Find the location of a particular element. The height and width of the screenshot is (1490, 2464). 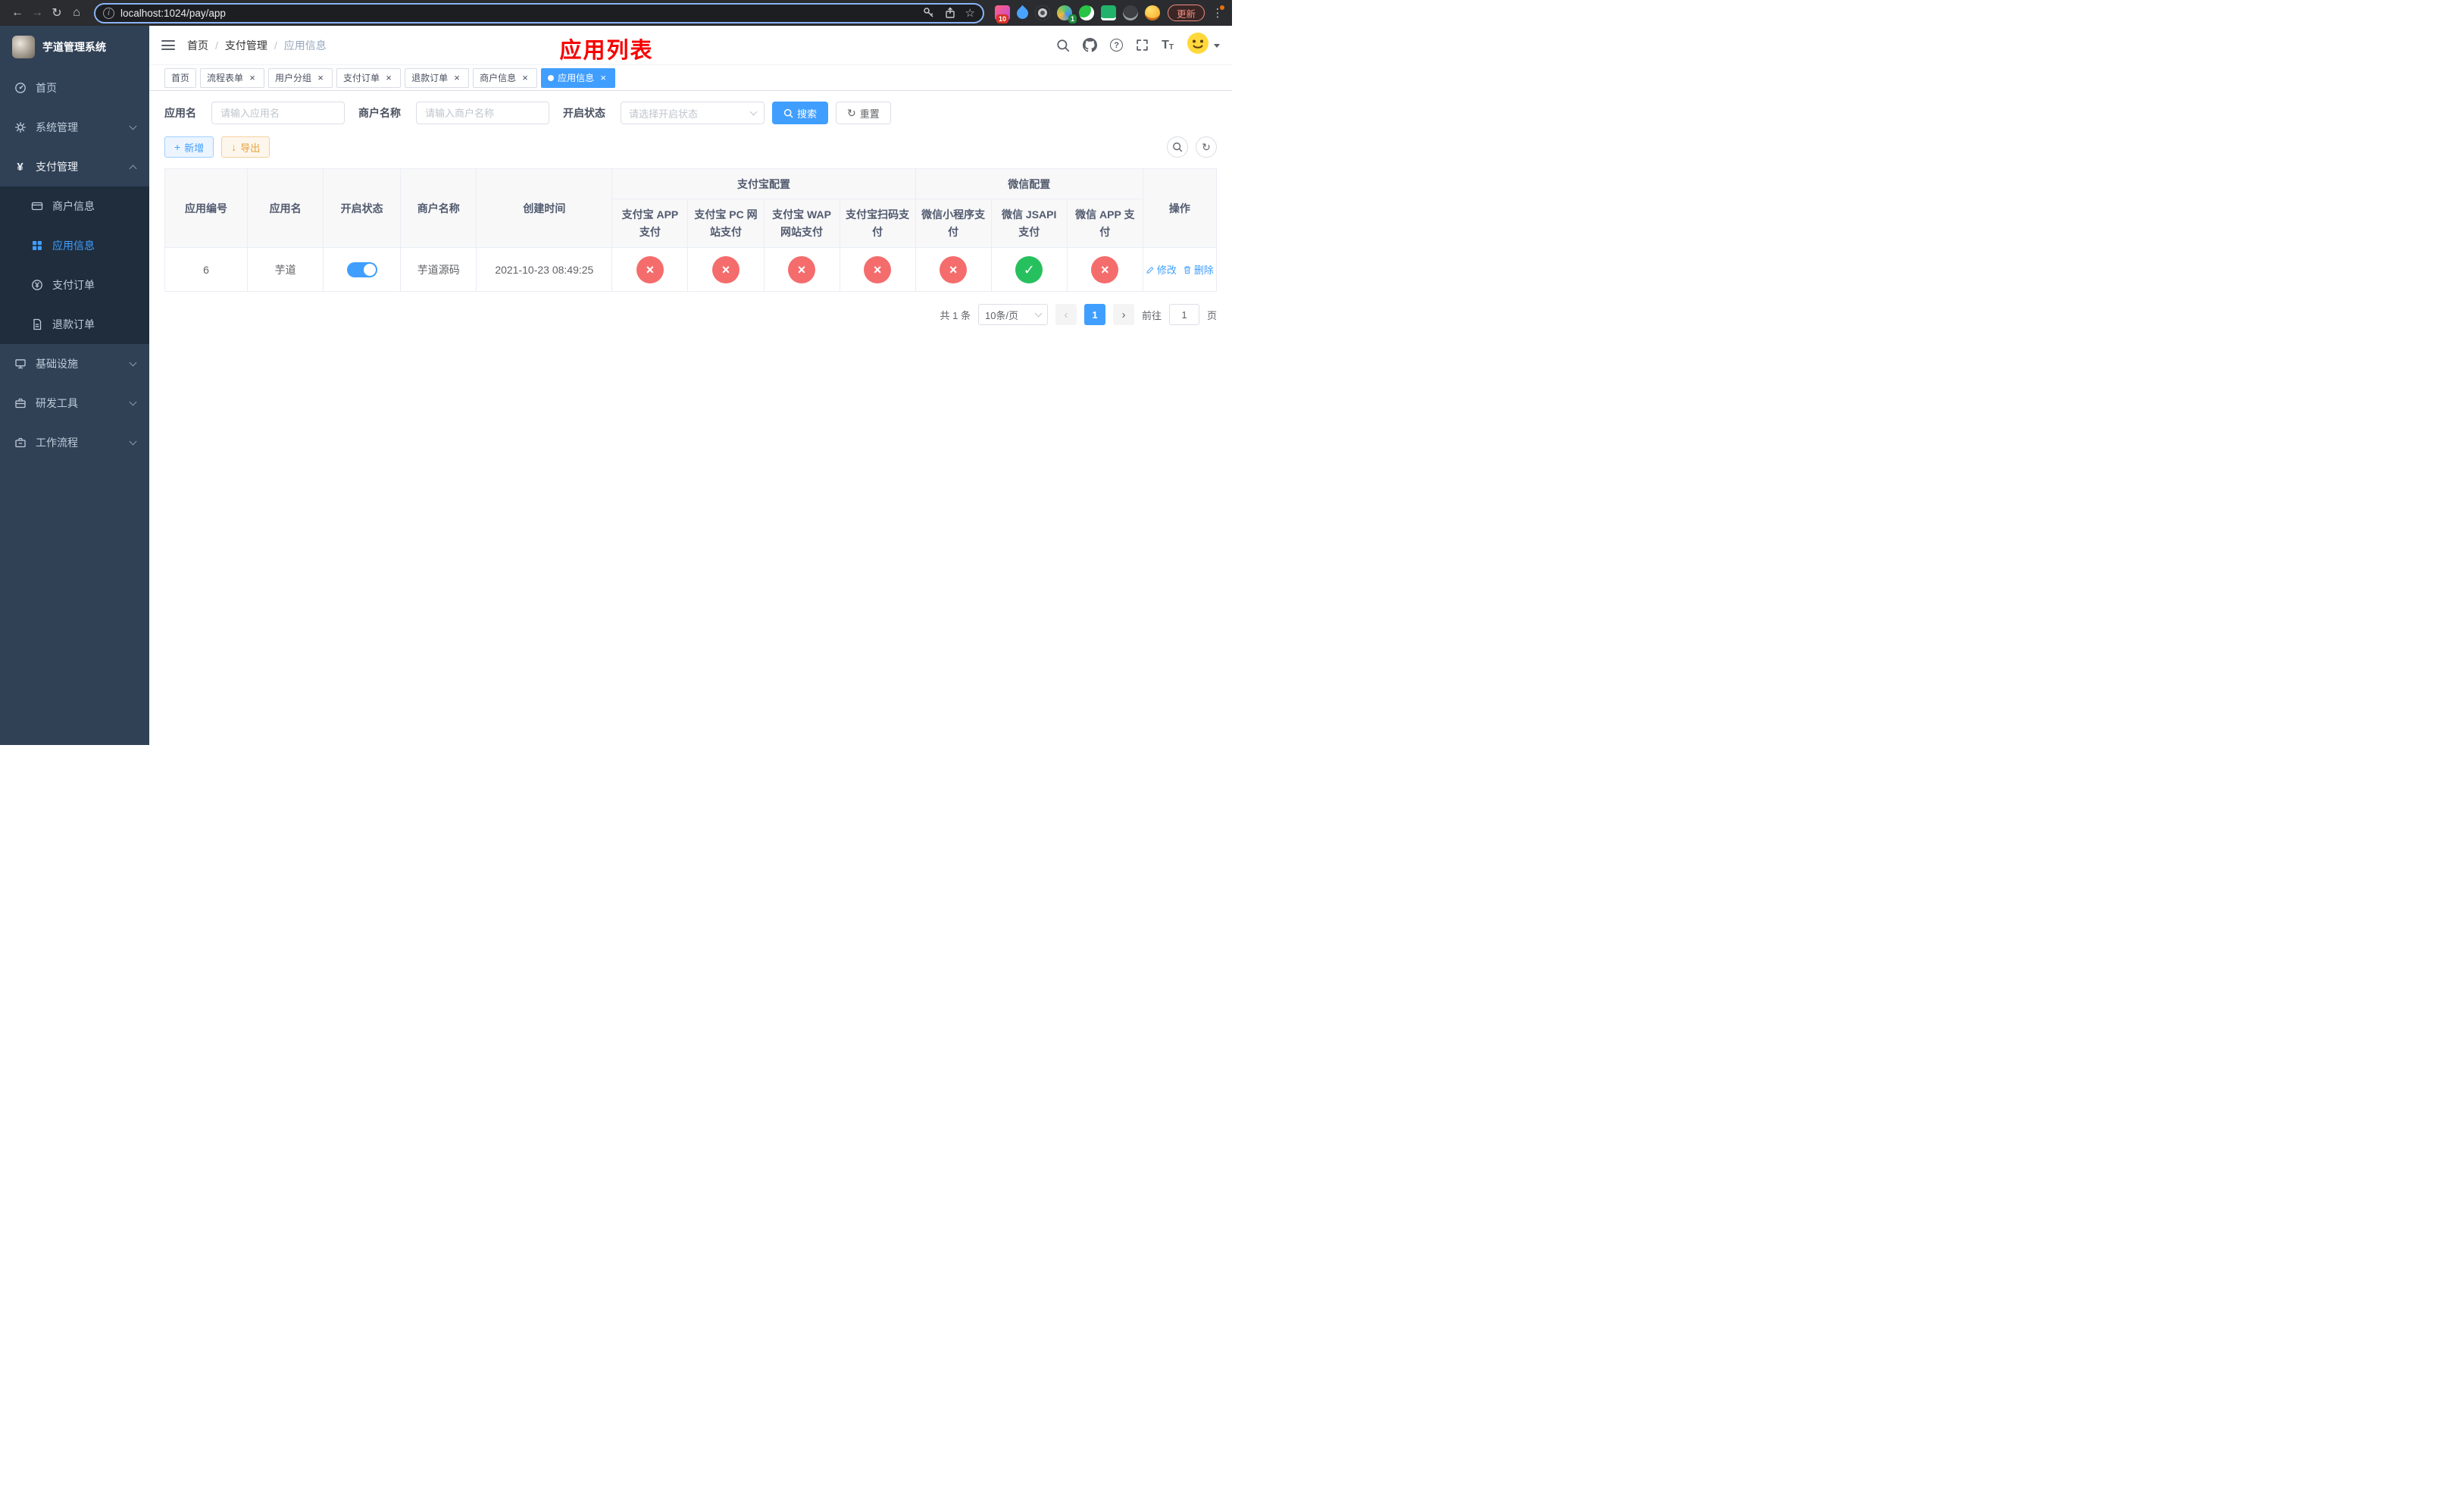

forward-icon: → is located at coordinates (37, 13).